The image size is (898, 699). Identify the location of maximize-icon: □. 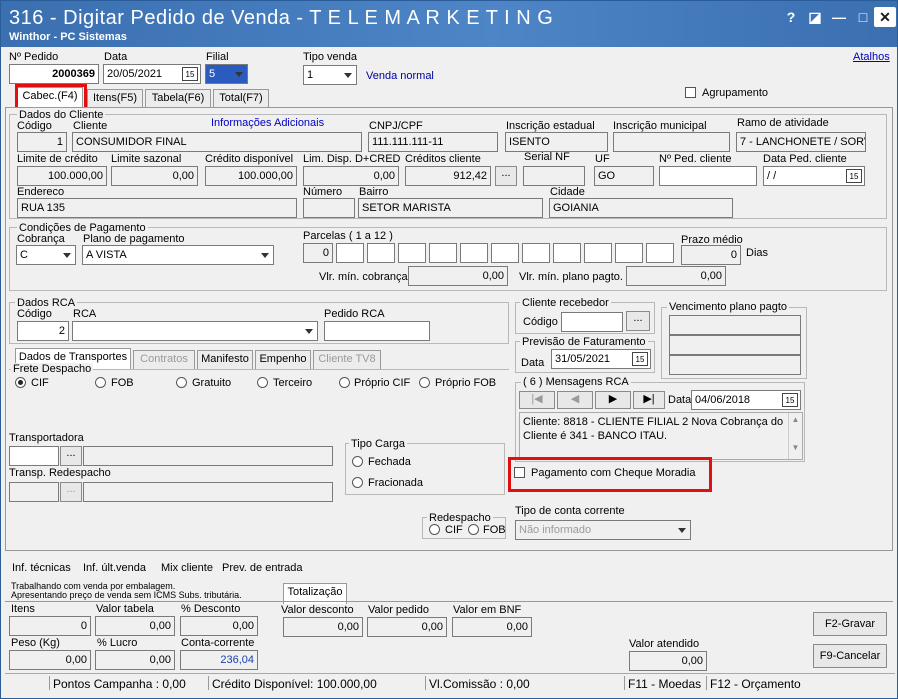
(863, 17).